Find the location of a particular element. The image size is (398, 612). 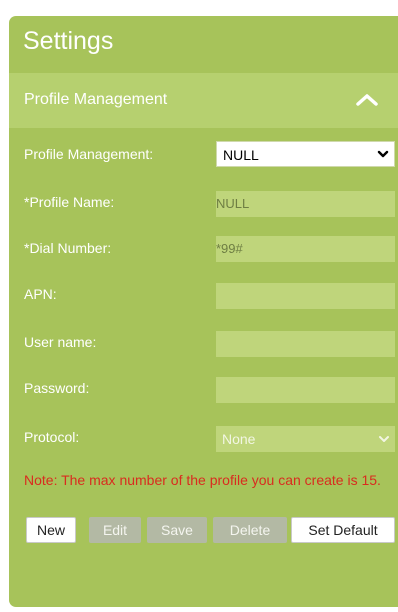

protocol-select-value: None is located at coordinates (239, 439).